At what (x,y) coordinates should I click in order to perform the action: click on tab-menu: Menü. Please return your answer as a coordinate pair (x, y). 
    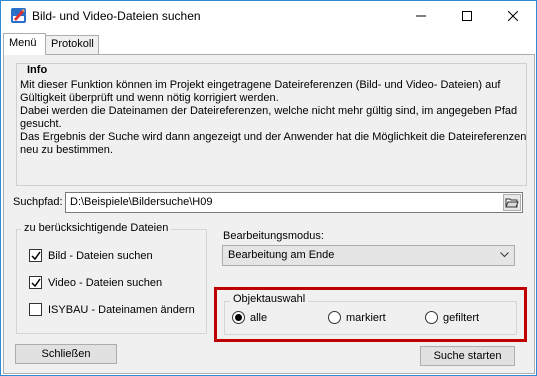
    Looking at the image, I should click on (24, 44).